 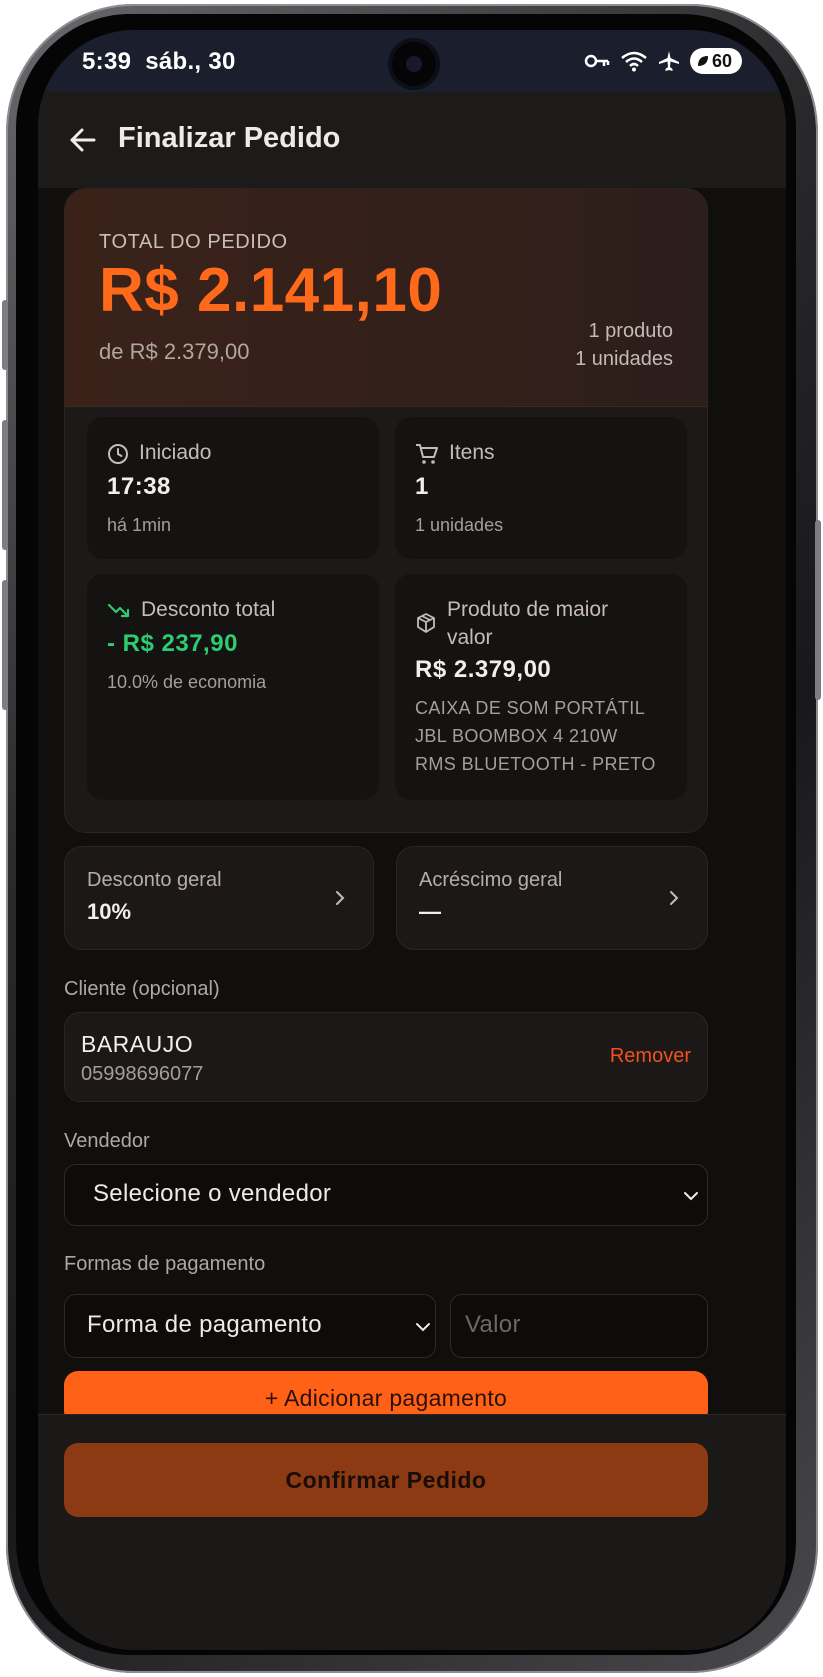 What do you see at coordinates (703, 61) in the screenshot?
I see `battery-saver-leaf-icon` at bounding box center [703, 61].